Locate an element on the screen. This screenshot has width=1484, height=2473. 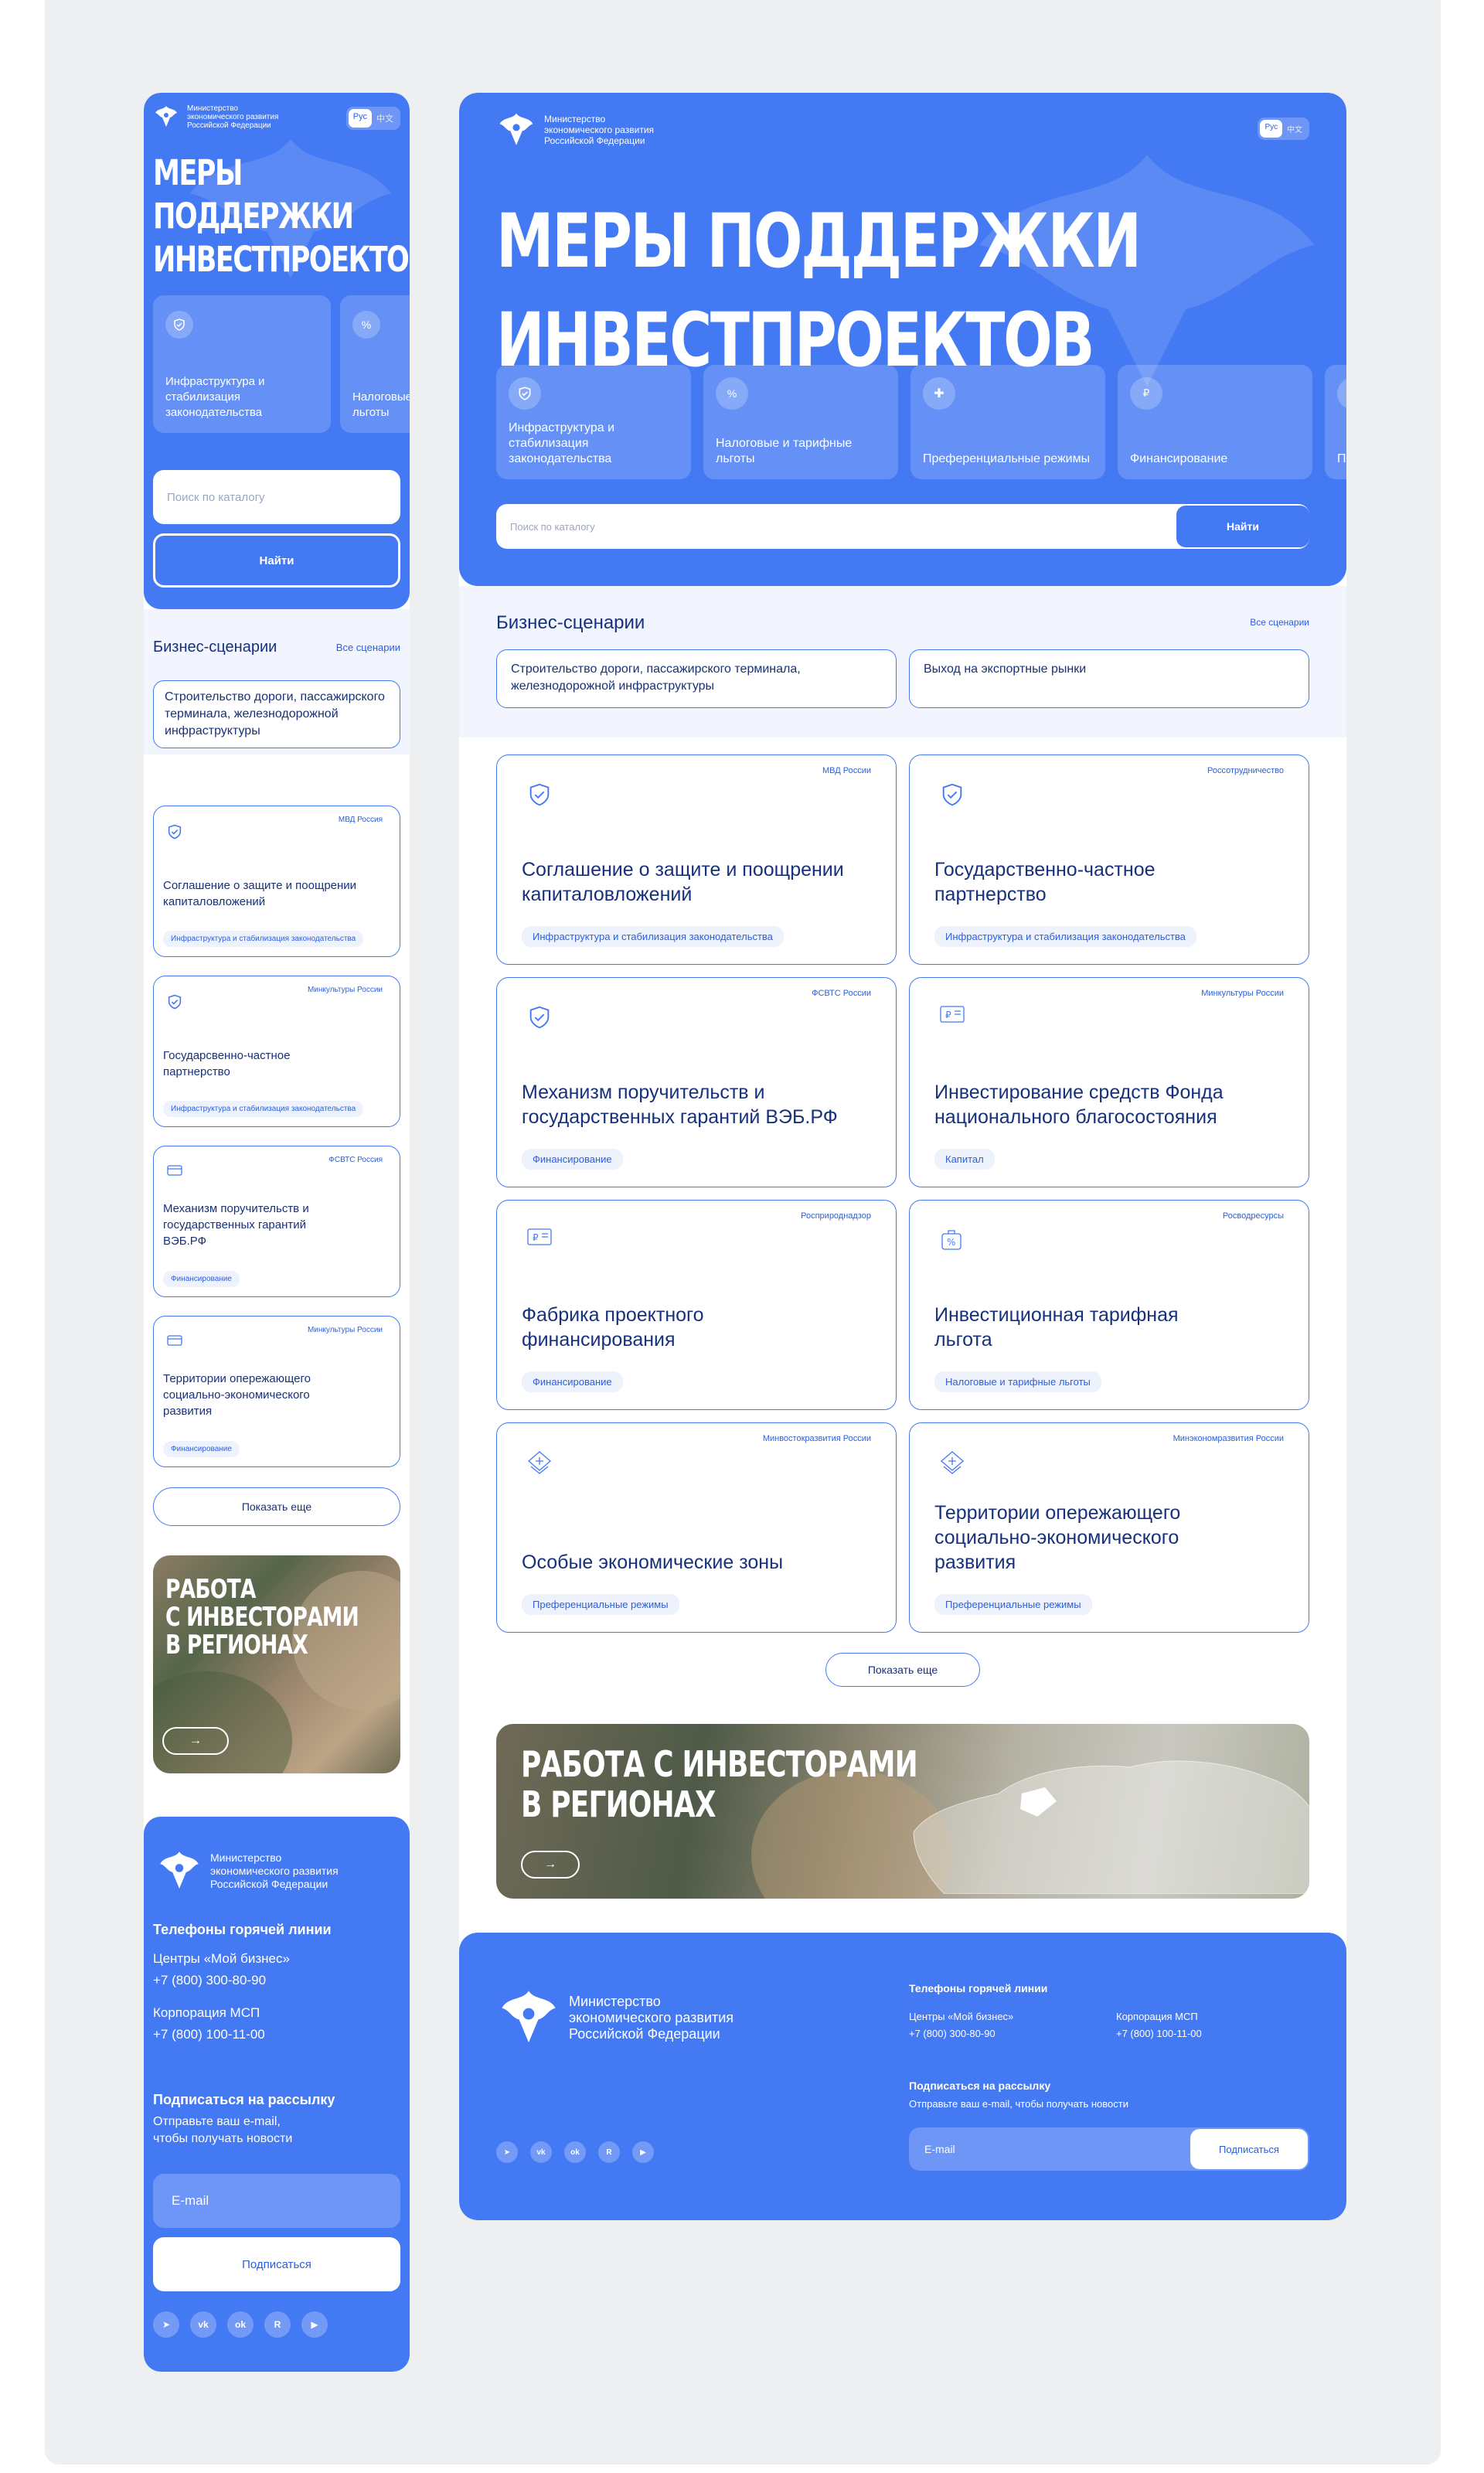
hotline-contact: Центры «Мой бизнес» +7 (800) 300-80-90 is located at coordinates (961, 2025).